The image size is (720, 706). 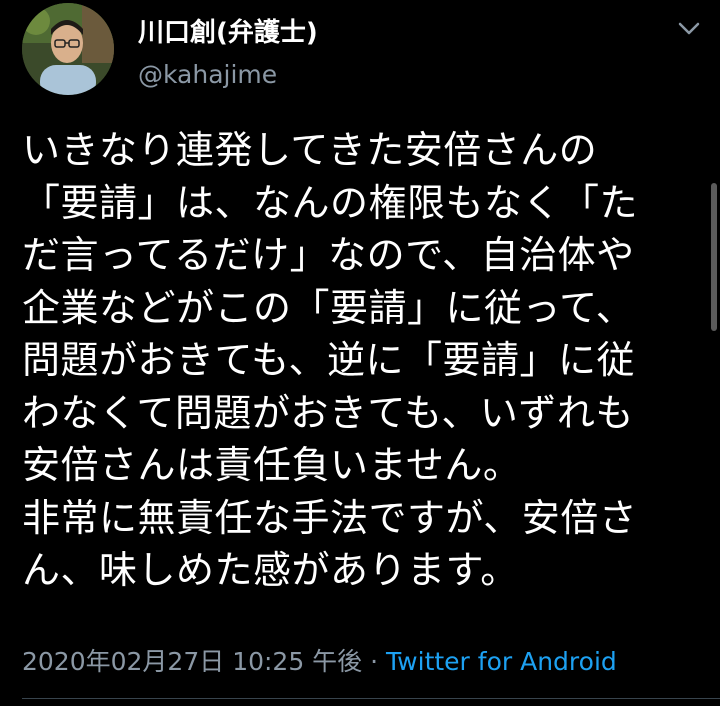 What do you see at coordinates (371, 698) in the screenshot?
I see `divider` at bounding box center [371, 698].